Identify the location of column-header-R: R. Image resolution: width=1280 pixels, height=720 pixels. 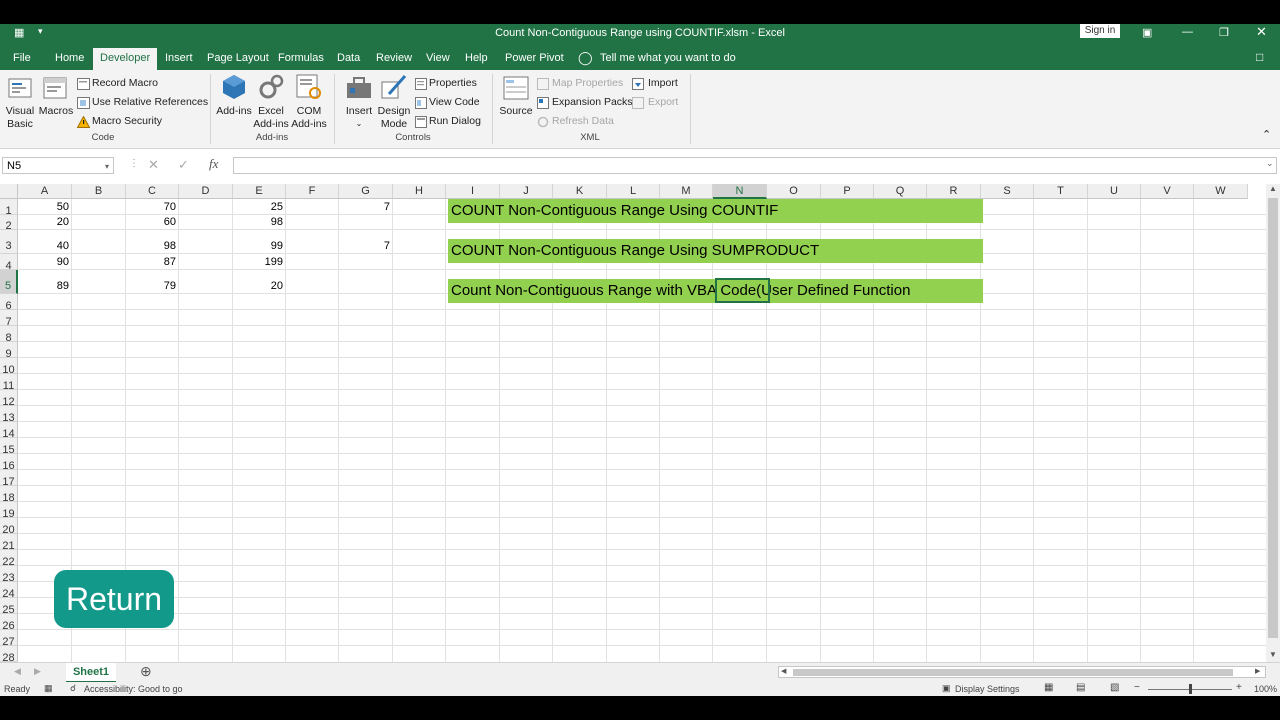
(954, 191).